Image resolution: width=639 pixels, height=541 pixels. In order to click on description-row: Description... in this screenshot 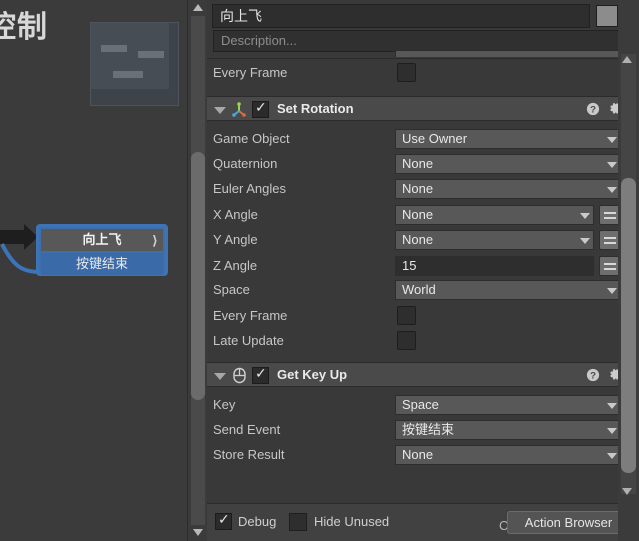, I will do `click(426, 41)`.